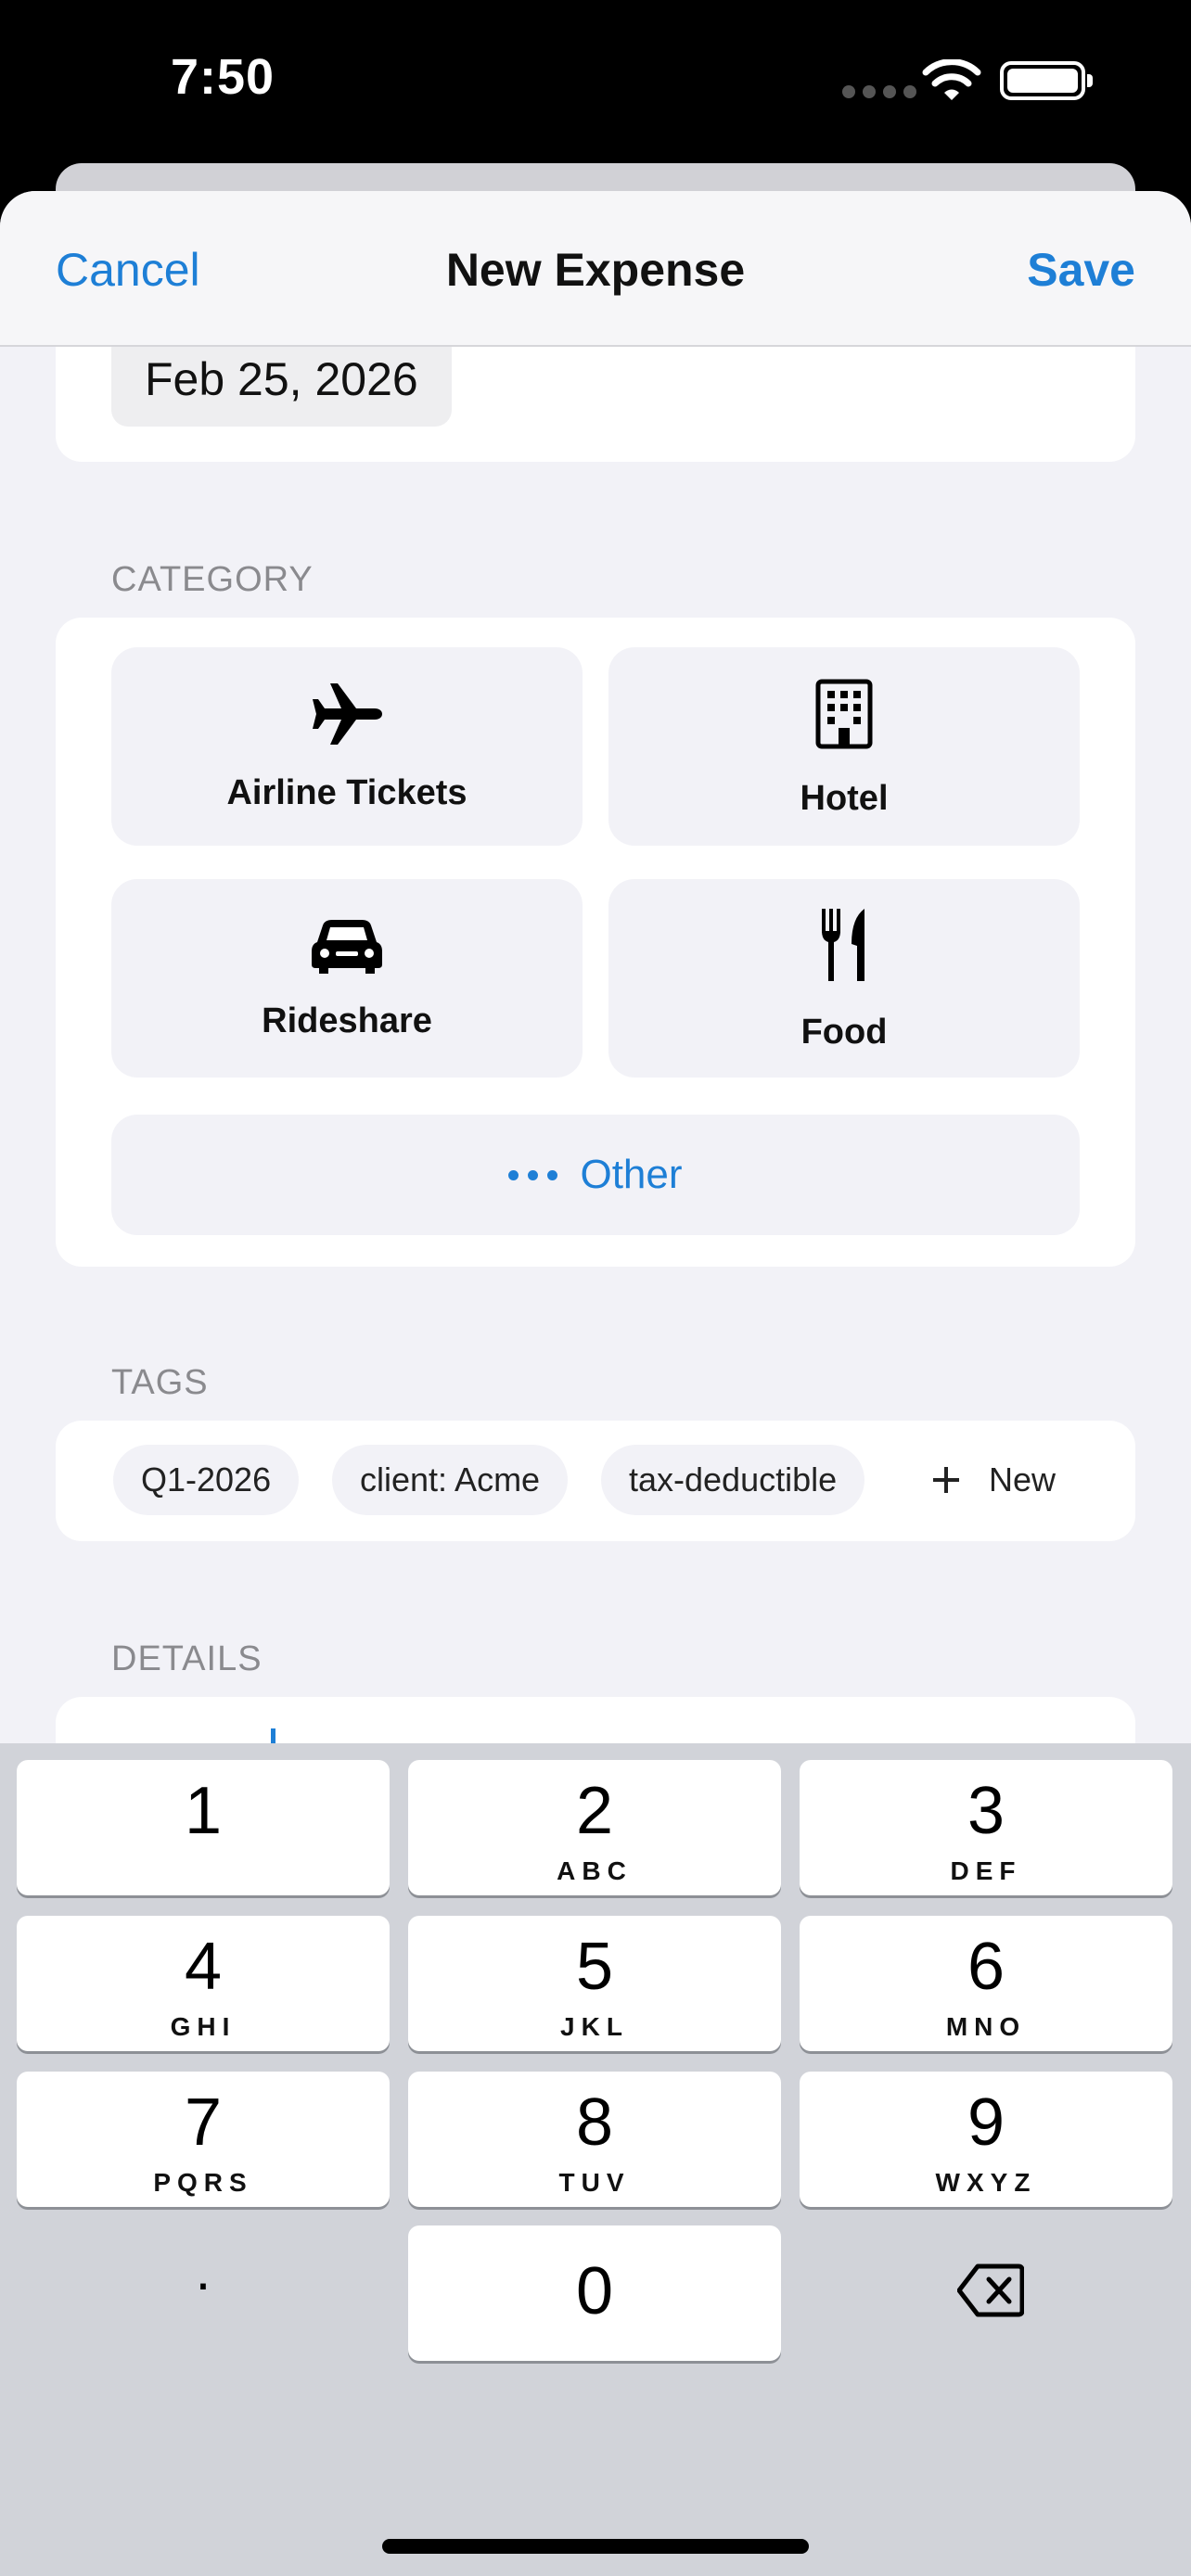 The image size is (1191, 2576). What do you see at coordinates (594, 2026) in the screenshot?
I see `key-letters: JKL` at bounding box center [594, 2026].